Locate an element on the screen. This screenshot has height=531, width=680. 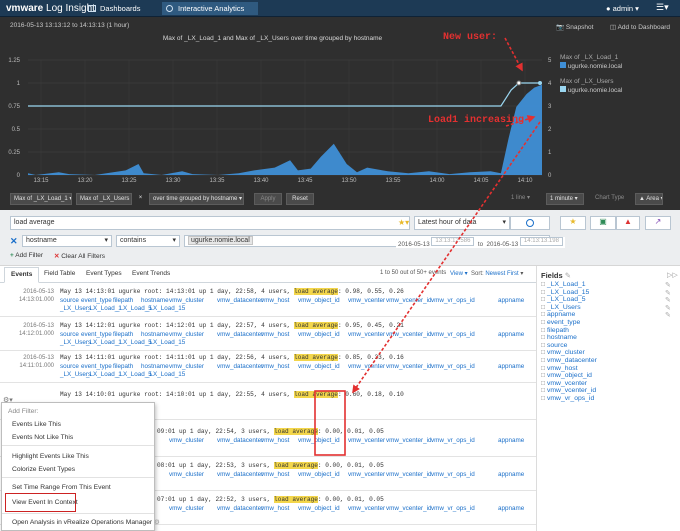
reset-button: Reset is located at coordinates (300, 199).